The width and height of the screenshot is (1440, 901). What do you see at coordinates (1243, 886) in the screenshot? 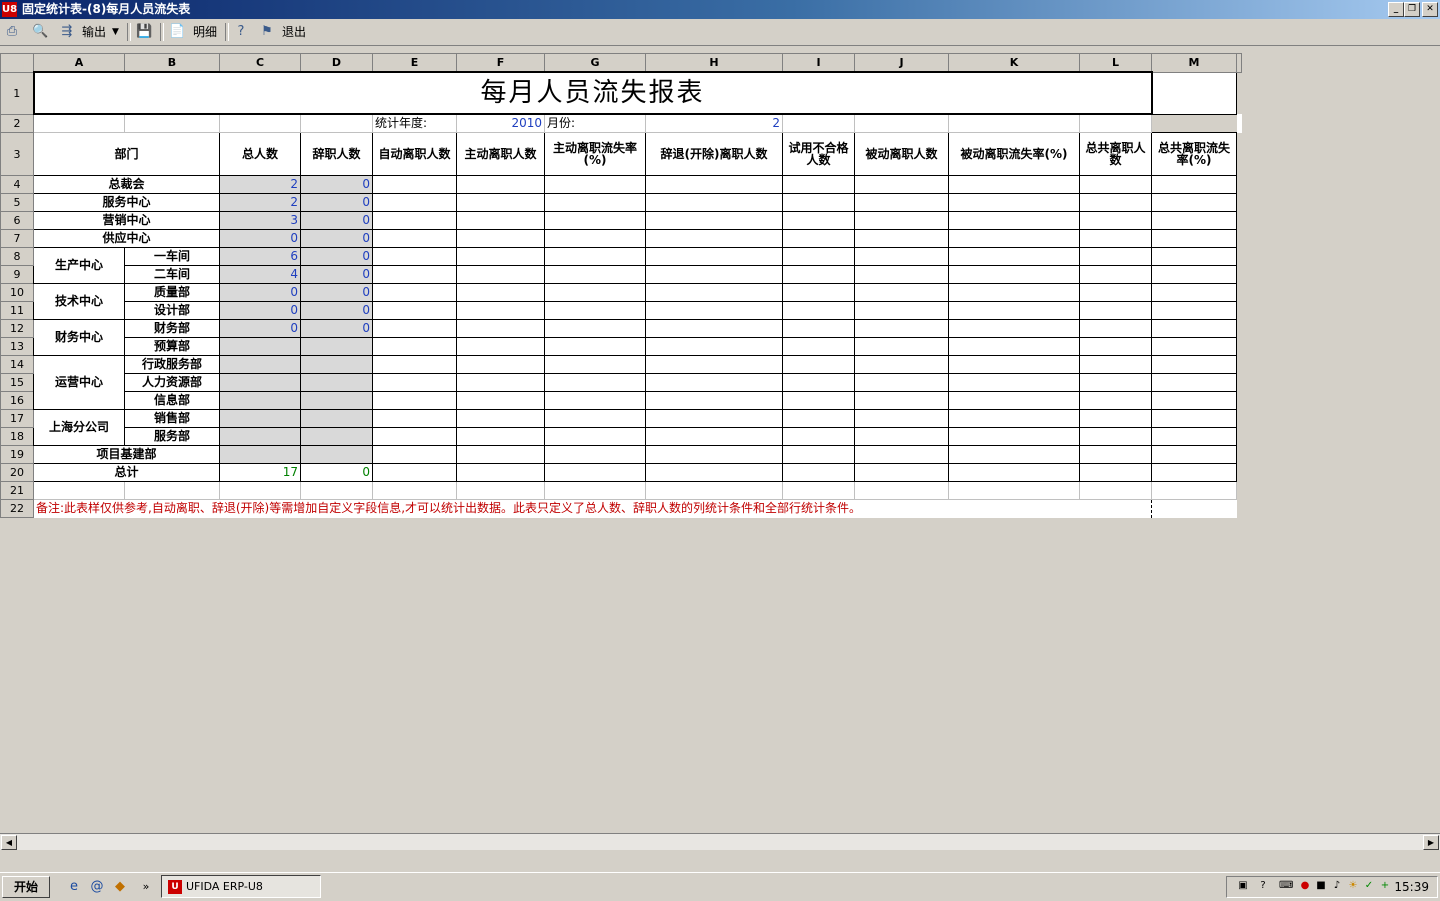
I see `network-icon: ▣` at bounding box center [1243, 886].